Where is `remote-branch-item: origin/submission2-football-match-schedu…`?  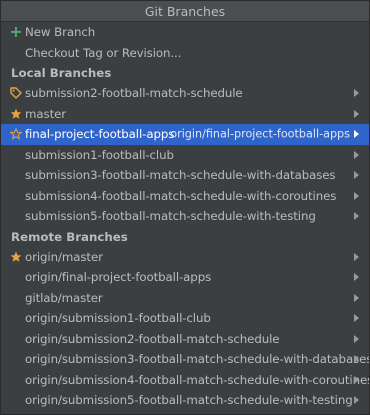
remote-branch-item: origin/submission2-football-match-schedu… is located at coordinates (185, 339).